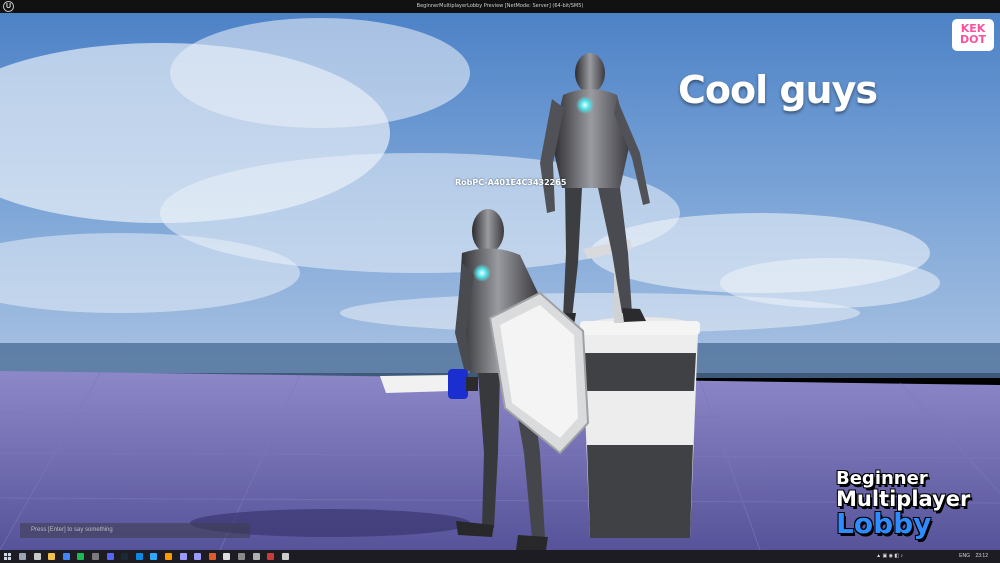 The width and height of the screenshot is (1000, 563). I want to click on logo-line-1: Beginner, so click(882, 478).